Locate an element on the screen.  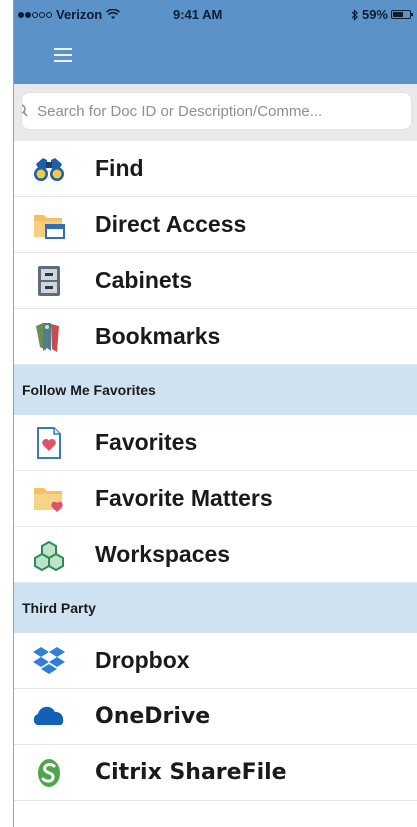
bluetooth-icon is located at coordinates (354, 14).